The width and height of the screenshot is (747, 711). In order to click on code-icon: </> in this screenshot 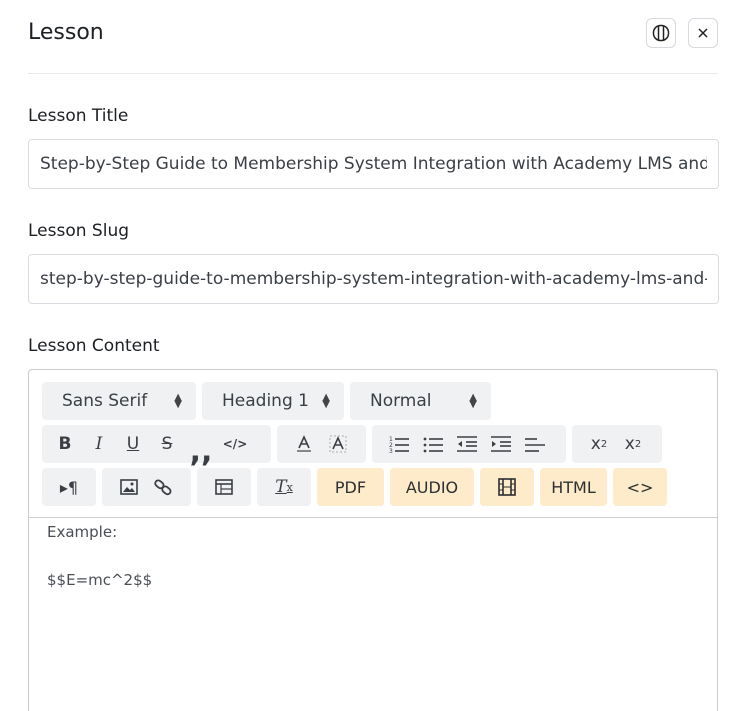, I will do `click(235, 444)`.